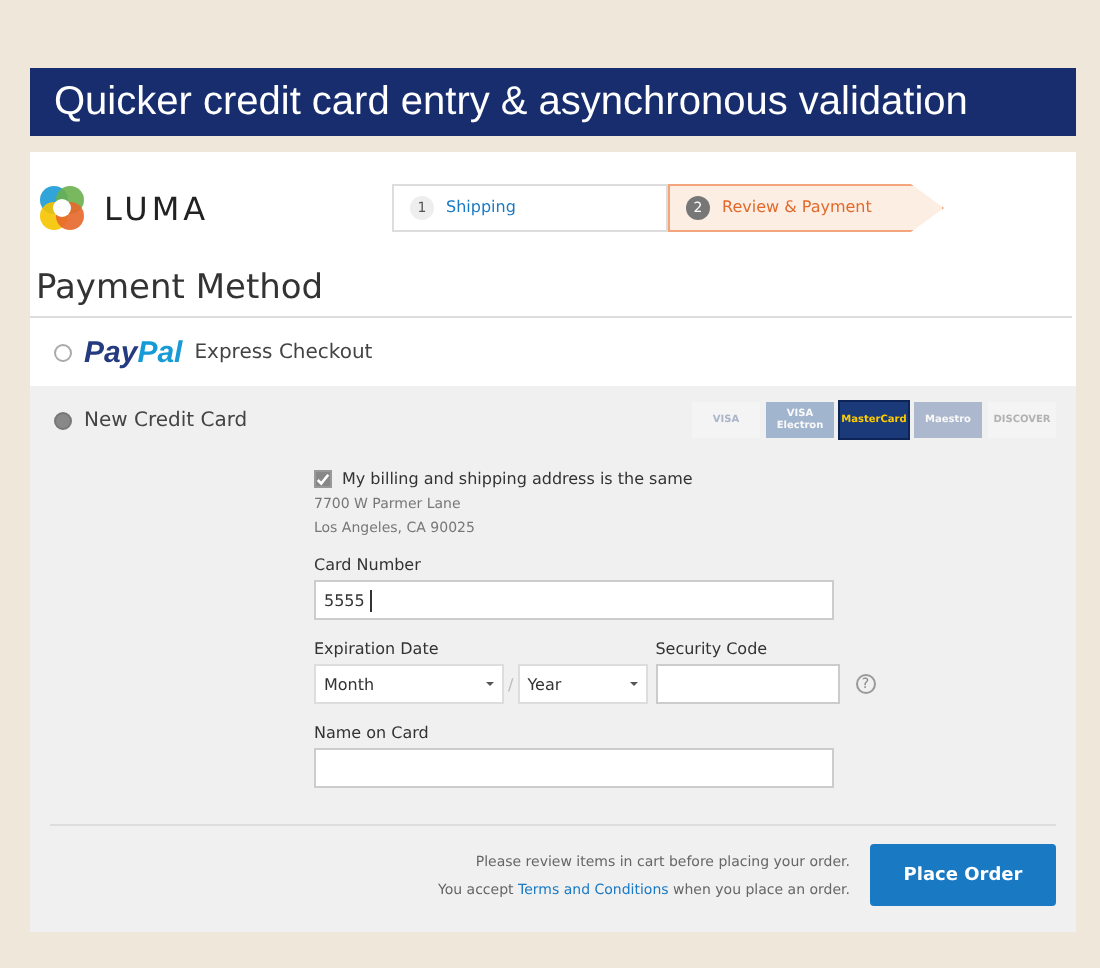 The image size is (1100, 968). What do you see at coordinates (574, 768) in the screenshot?
I see `name-on-card-field` at bounding box center [574, 768].